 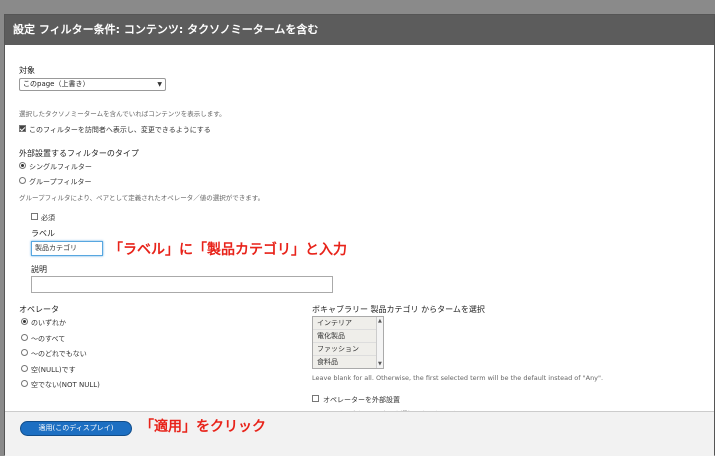 What do you see at coordinates (39, 269) in the screenshot?
I see `description-field-label: 説明` at bounding box center [39, 269].